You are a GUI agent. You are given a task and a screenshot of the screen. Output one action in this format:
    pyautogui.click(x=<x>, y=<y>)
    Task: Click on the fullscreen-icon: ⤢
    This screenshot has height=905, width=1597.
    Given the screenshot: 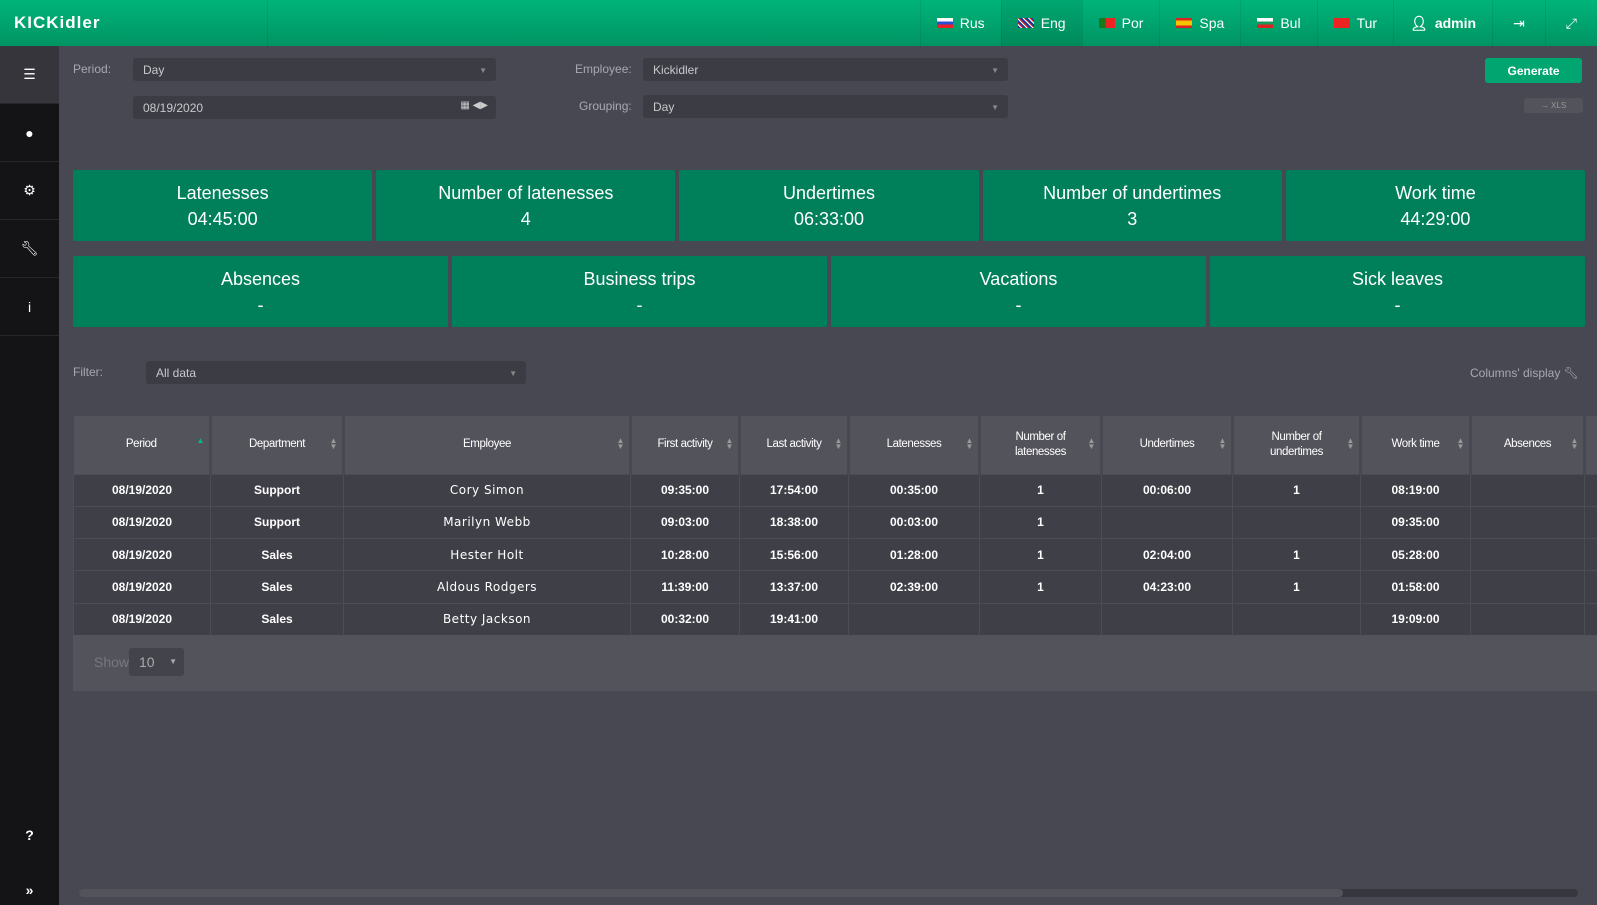 What is the action you would take?
    pyautogui.click(x=1571, y=22)
    